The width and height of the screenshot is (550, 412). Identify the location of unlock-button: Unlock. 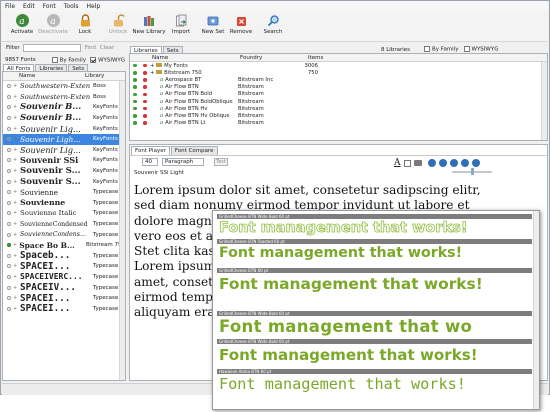
(118, 24).